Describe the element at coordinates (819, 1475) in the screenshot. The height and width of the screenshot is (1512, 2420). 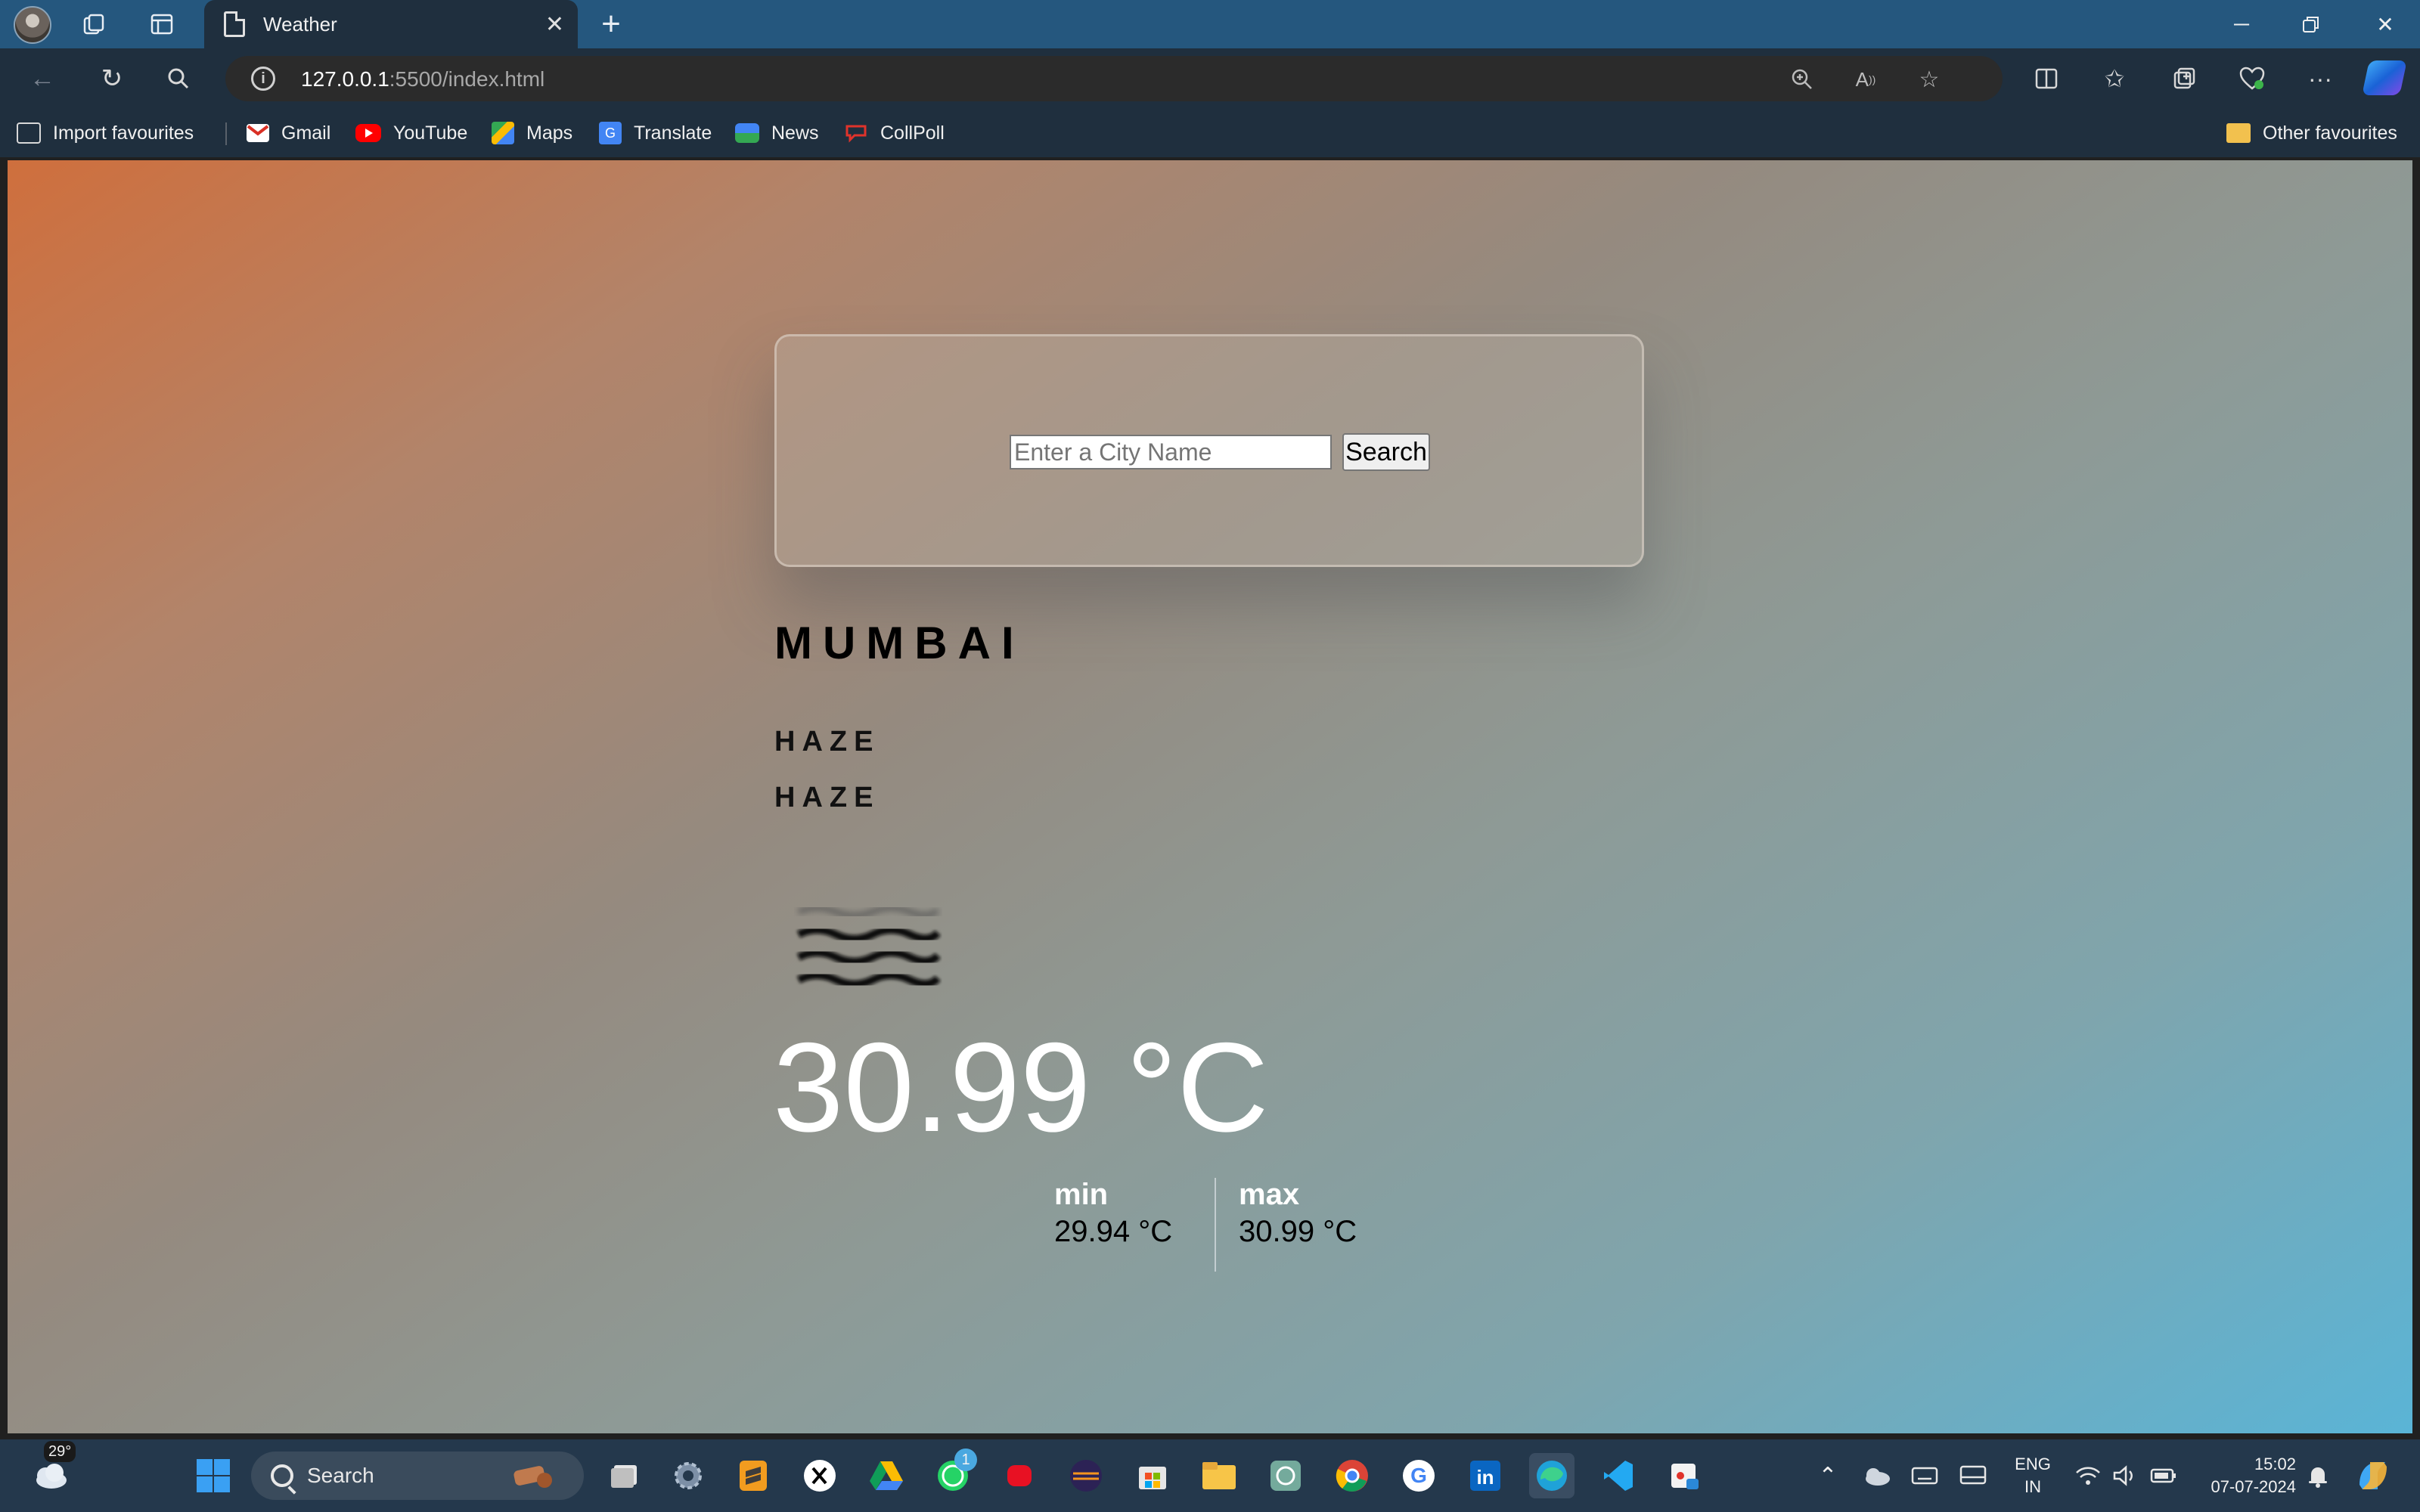
I see `x-twitter-icon` at that location.